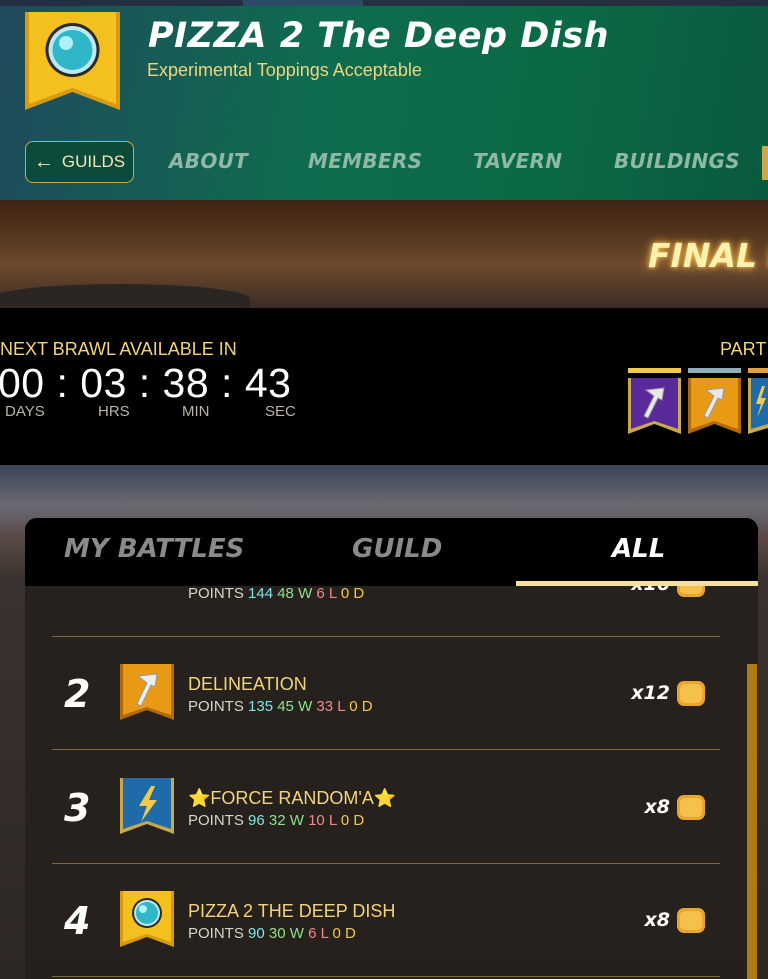  I want to click on points-value: 135, so click(261, 706).